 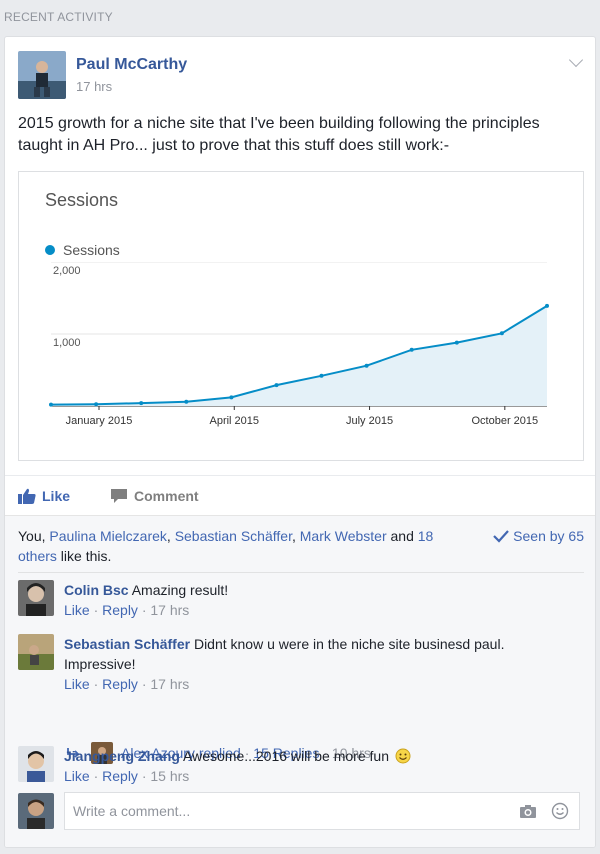 What do you see at coordinates (169, 776) in the screenshot?
I see `comment-time: 15 hrs` at bounding box center [169, 776].